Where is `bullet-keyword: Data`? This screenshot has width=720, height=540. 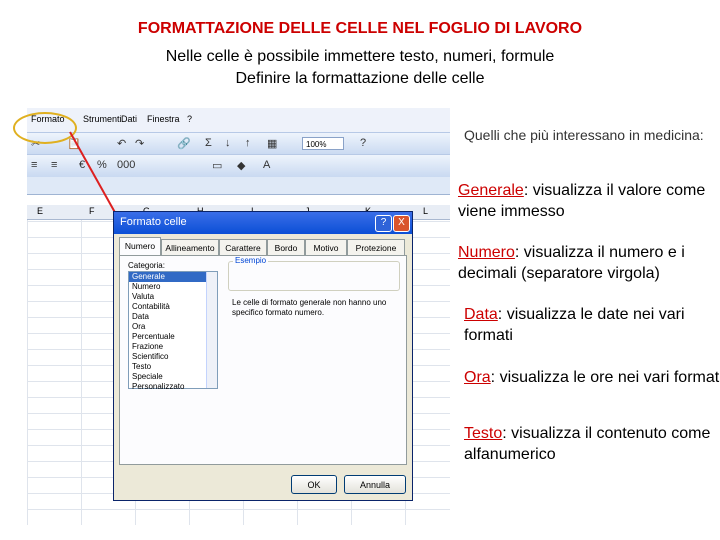 bullet-keyword: Data is located at coordinates (481, 314).